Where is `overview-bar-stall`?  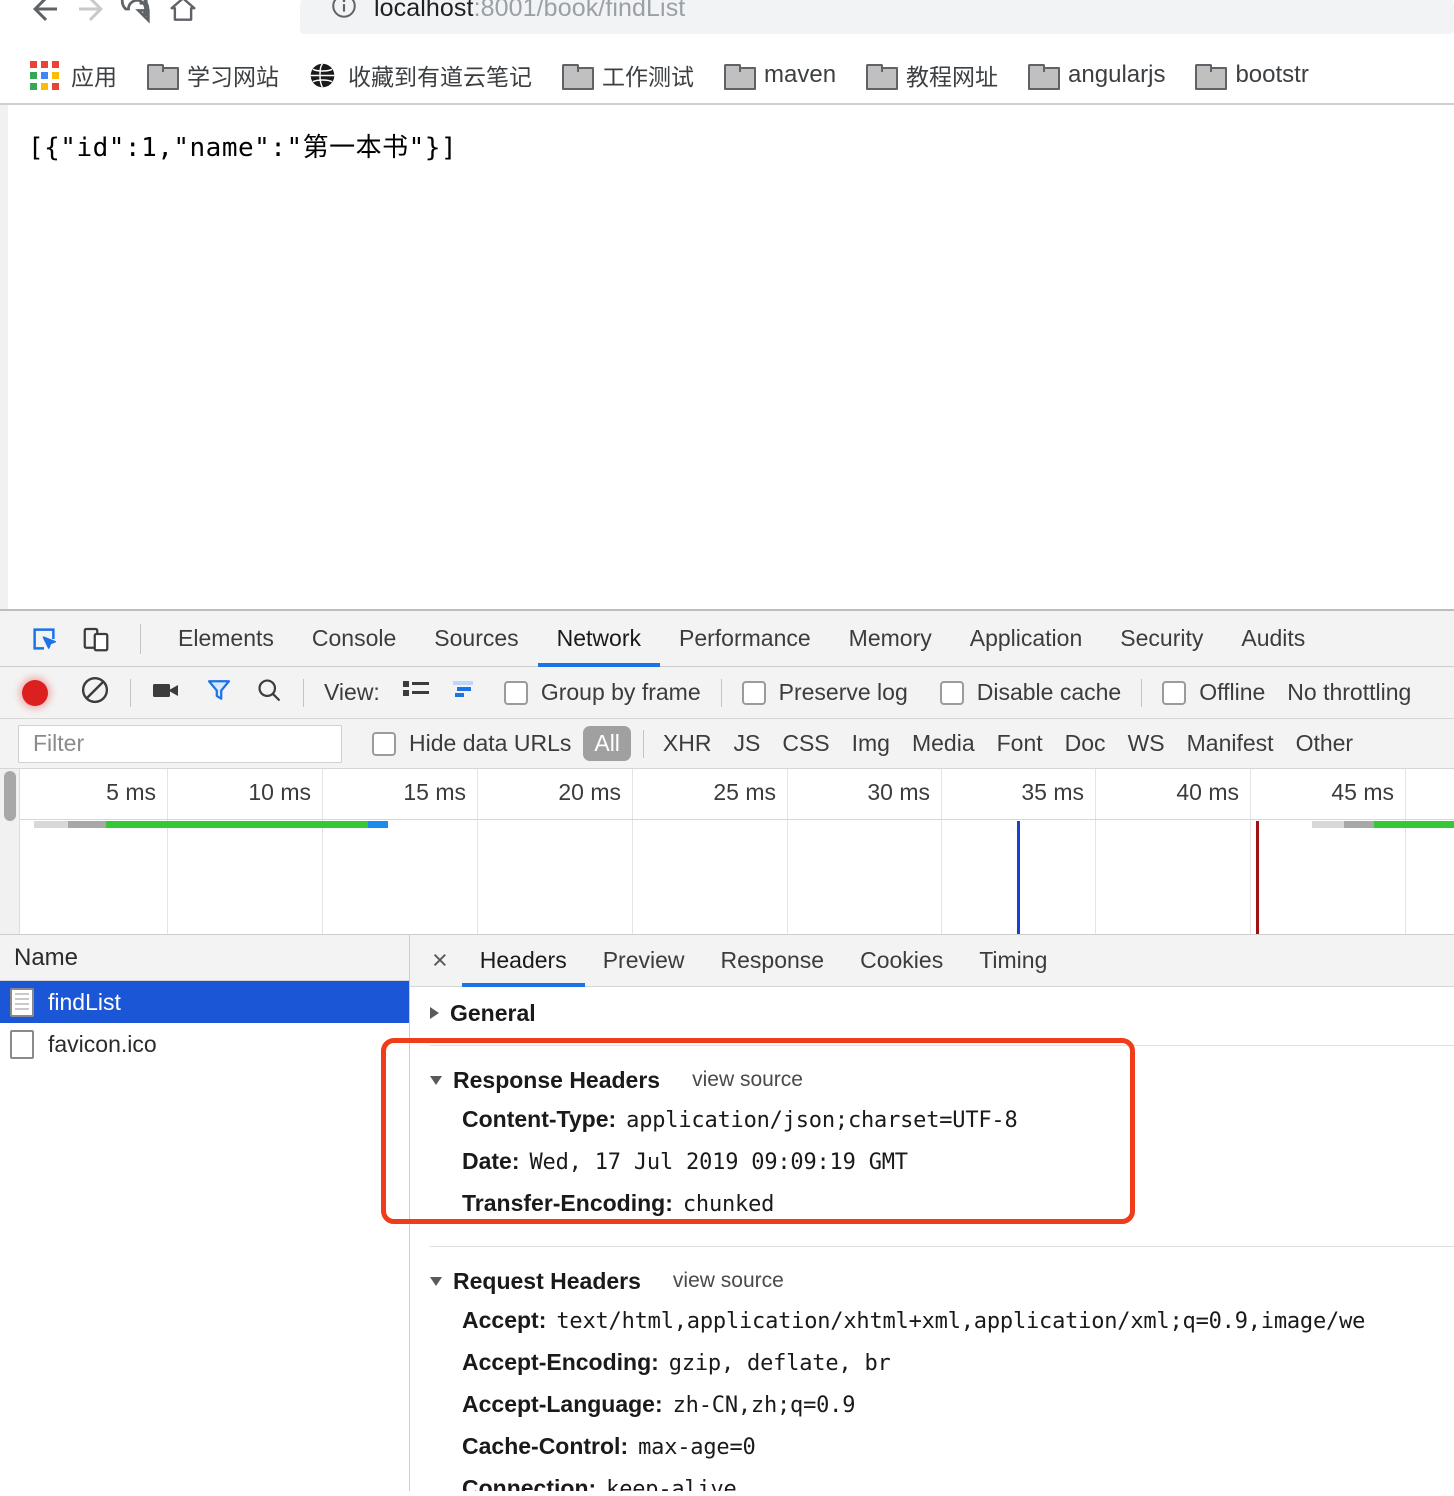 overview-bar-stall is located at coordinates (1359, 824).